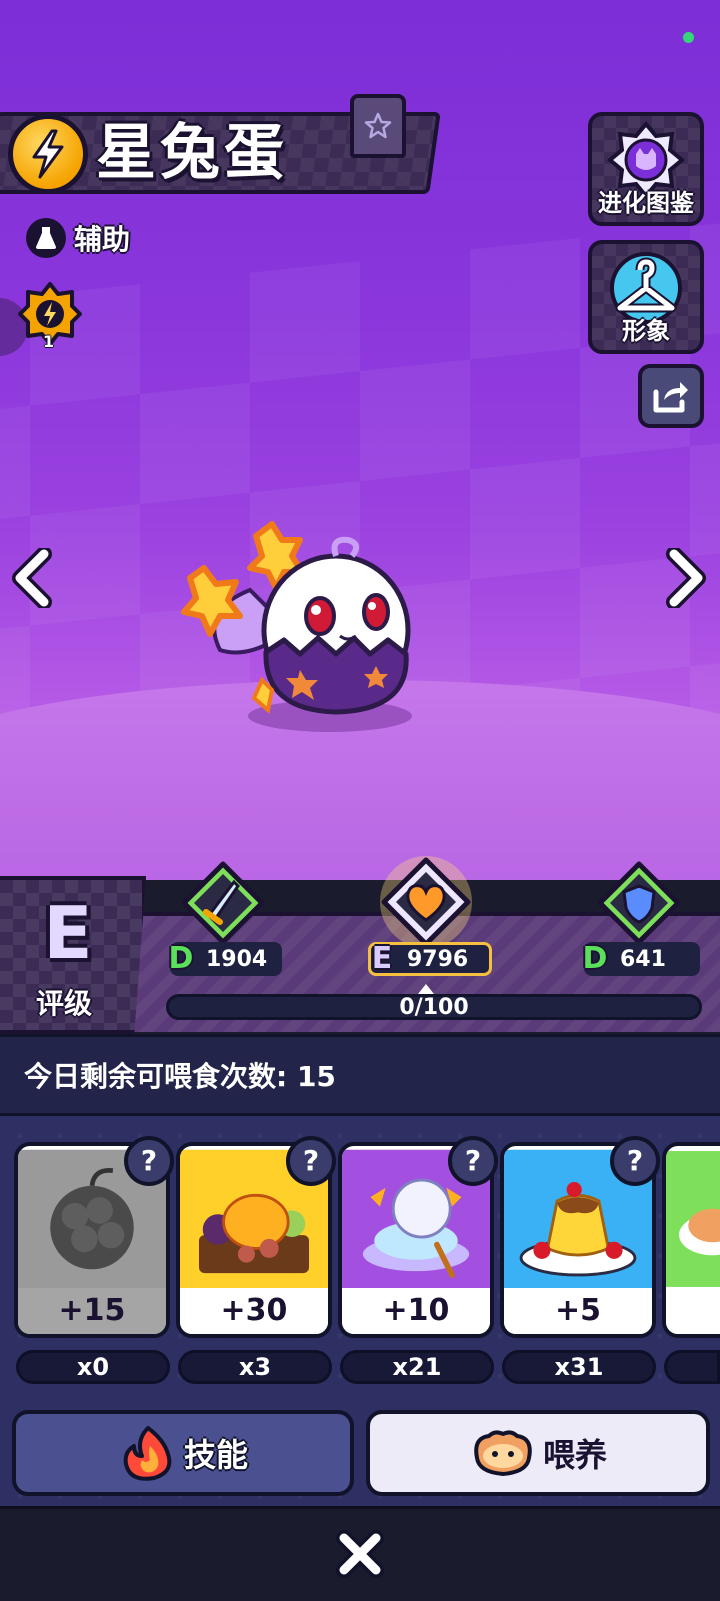  What do you see at coordinates (579, 1367) in the screenshot?
I see `food-quantity: x31` at bounding box center [579, 1367].